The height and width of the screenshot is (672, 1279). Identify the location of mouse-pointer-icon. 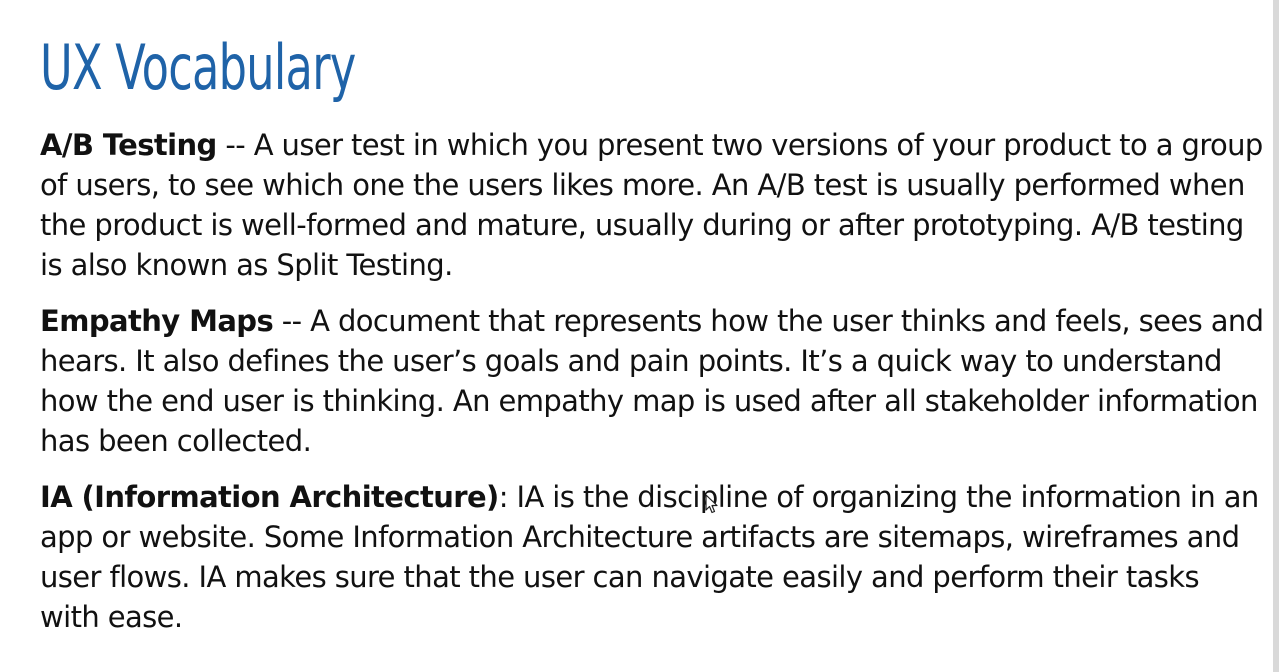
(711, 504).